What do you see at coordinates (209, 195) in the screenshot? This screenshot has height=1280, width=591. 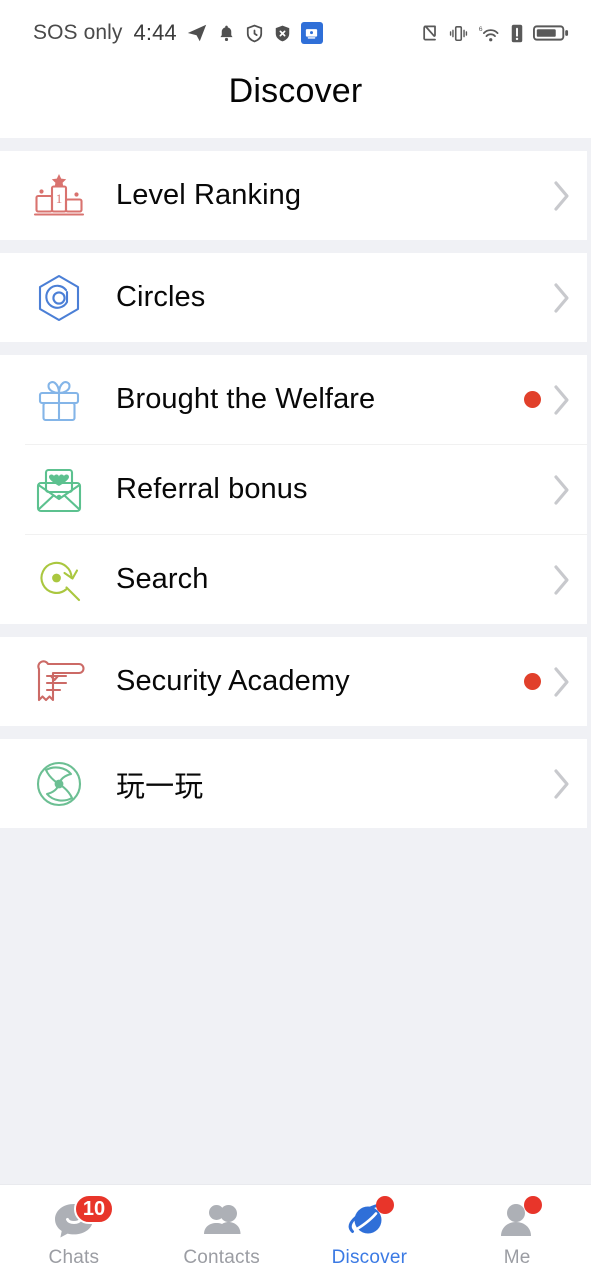 I see `list-item-label: Level Ranking` at bounding box center [209, 195].